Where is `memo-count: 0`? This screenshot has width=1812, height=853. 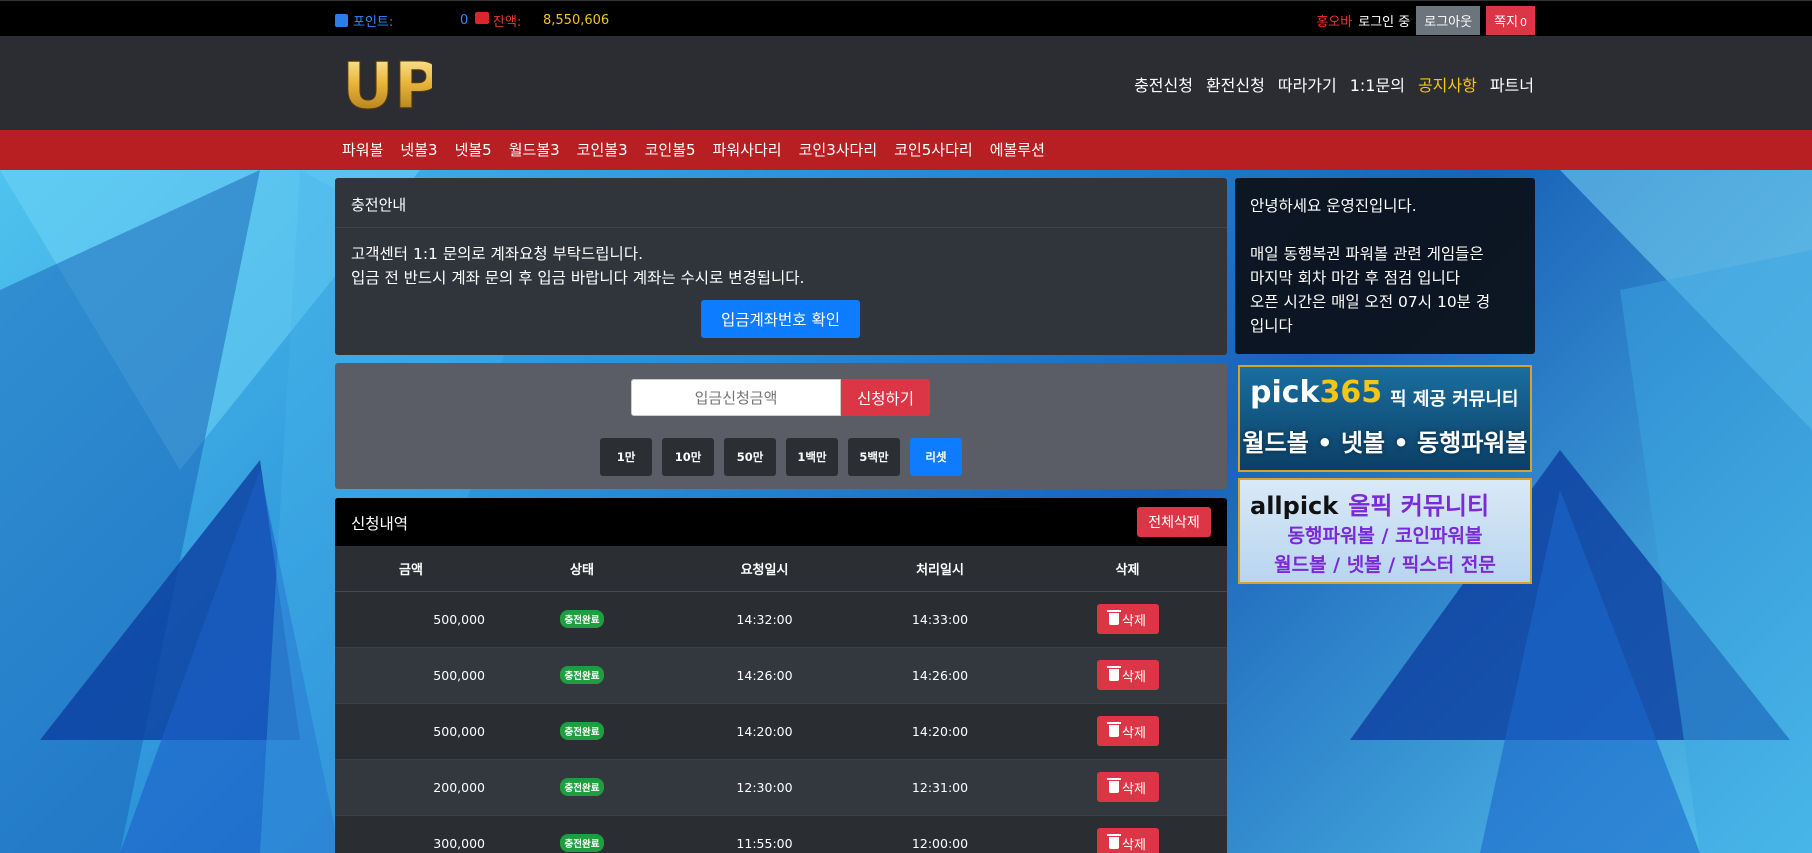
memo-count: 0 is located at coordinates (1523, 22).